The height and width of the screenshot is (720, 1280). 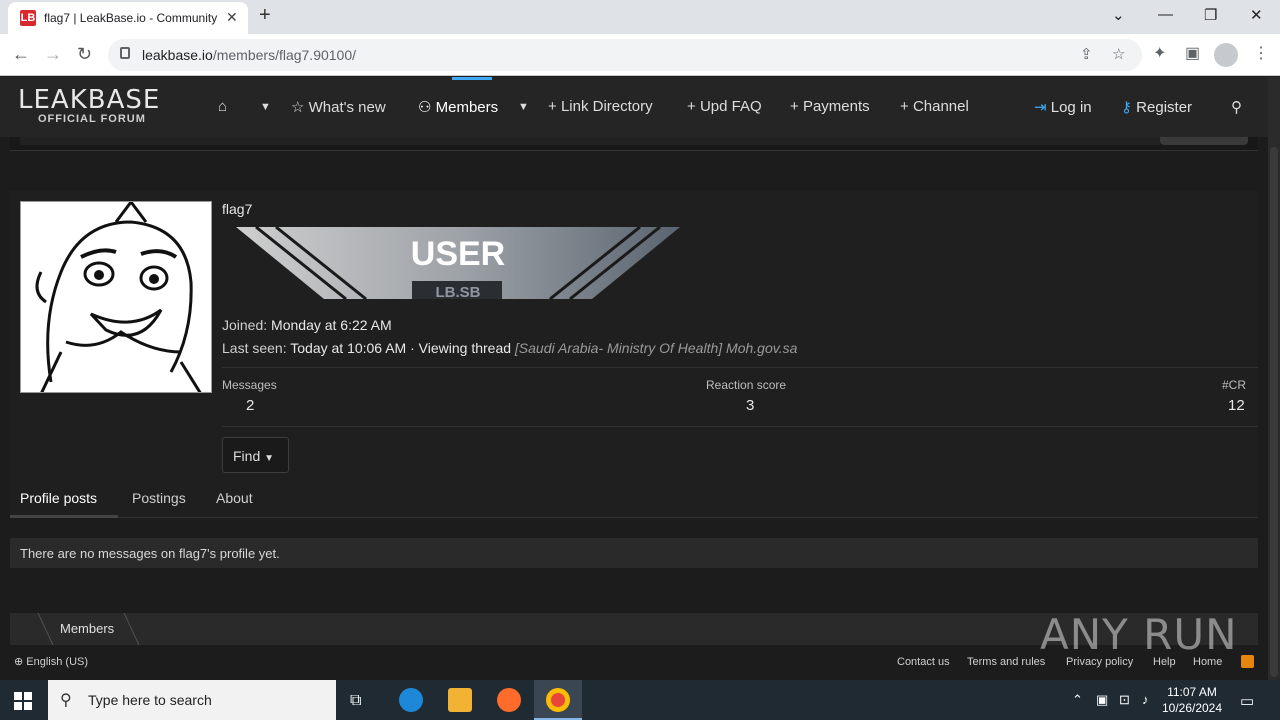 What do you see at coordinates (21, 54) in the screenshot?
I see `back-icon: ←` at bounding box center [21, 54].